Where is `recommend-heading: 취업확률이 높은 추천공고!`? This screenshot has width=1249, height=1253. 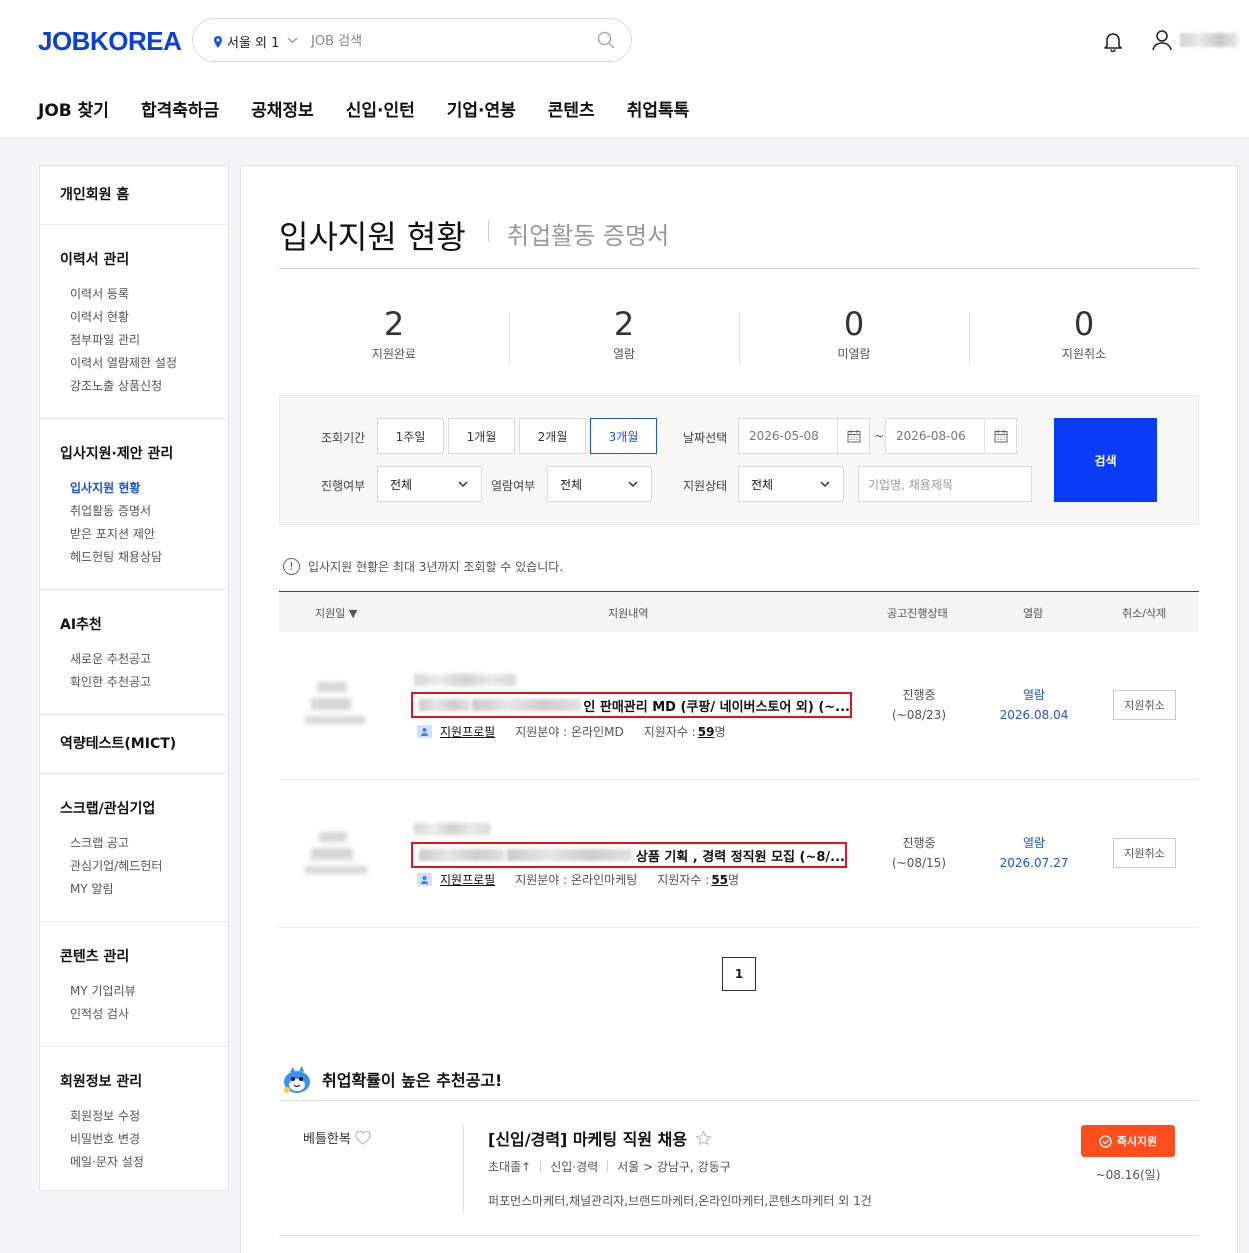
recommend-heading: 취업확률이 높은 추천공고! is located at coordinates (391, 1079).